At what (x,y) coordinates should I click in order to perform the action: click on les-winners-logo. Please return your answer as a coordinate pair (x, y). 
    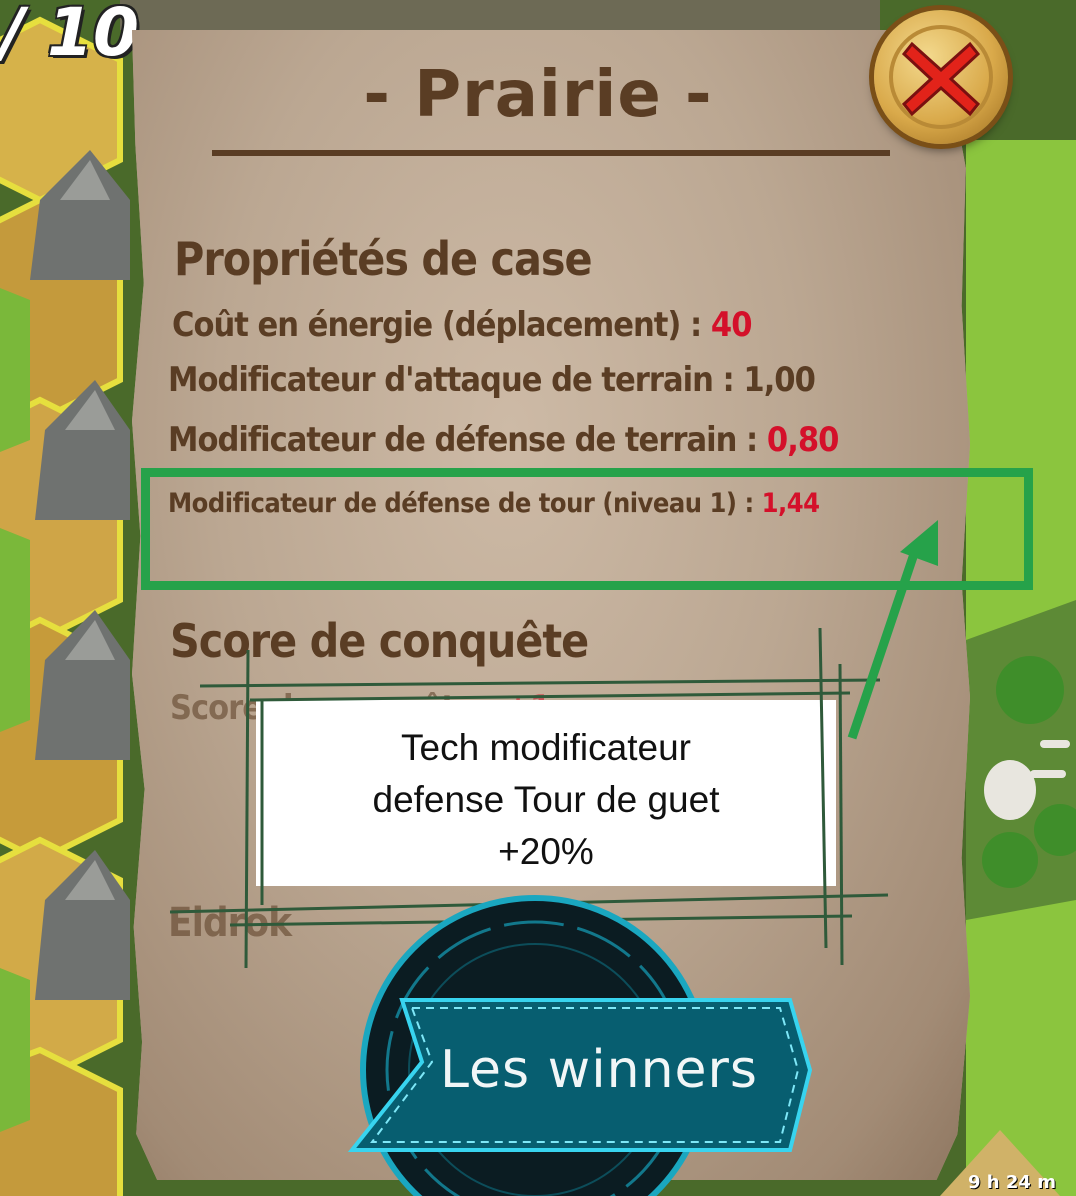
    Looking at the image, I should click on (580, 1045).